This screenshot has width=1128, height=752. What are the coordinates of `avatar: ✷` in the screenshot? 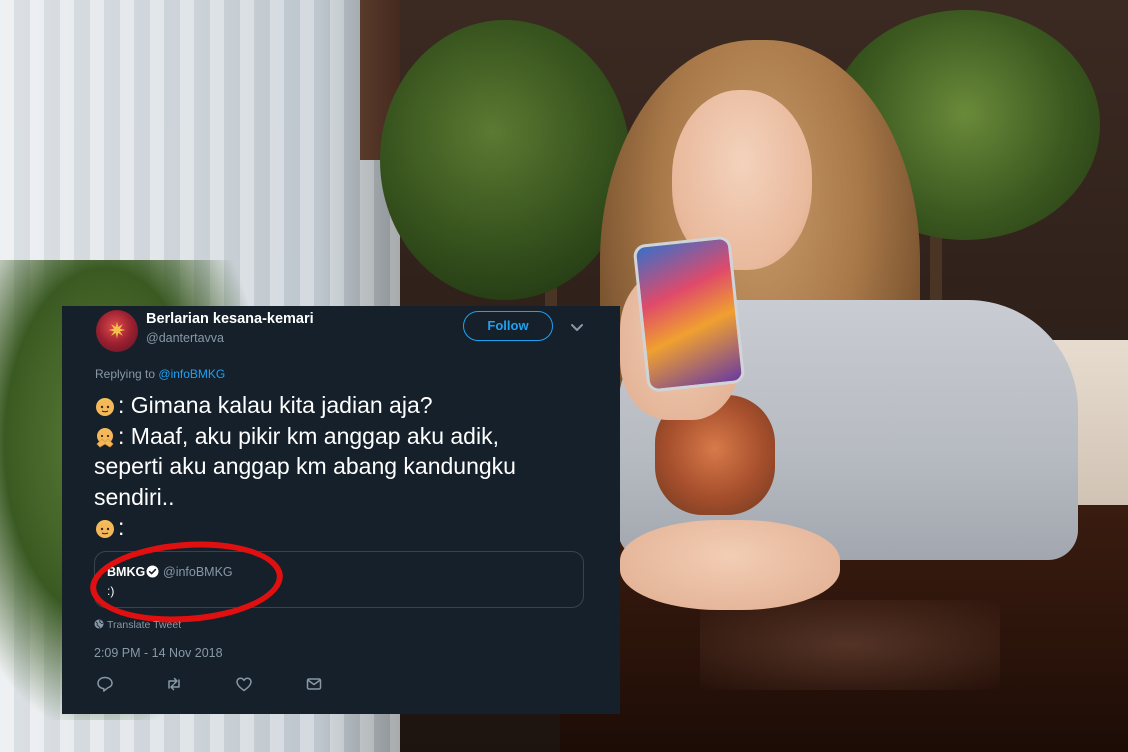 It's located at (117, 331).